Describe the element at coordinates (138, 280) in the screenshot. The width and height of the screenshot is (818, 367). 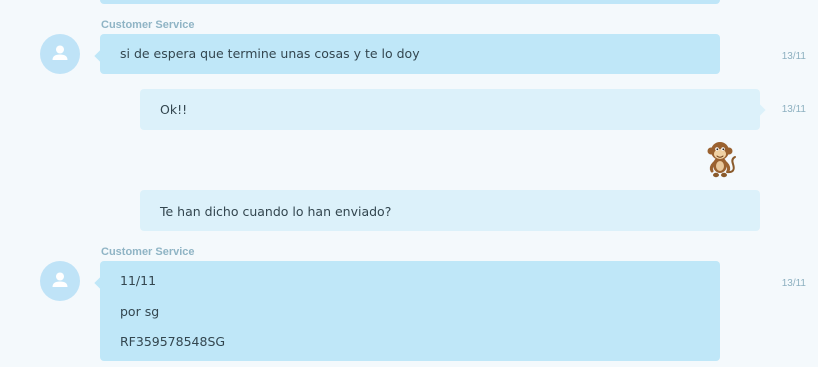
I see `message-line: 11/11` at that location.